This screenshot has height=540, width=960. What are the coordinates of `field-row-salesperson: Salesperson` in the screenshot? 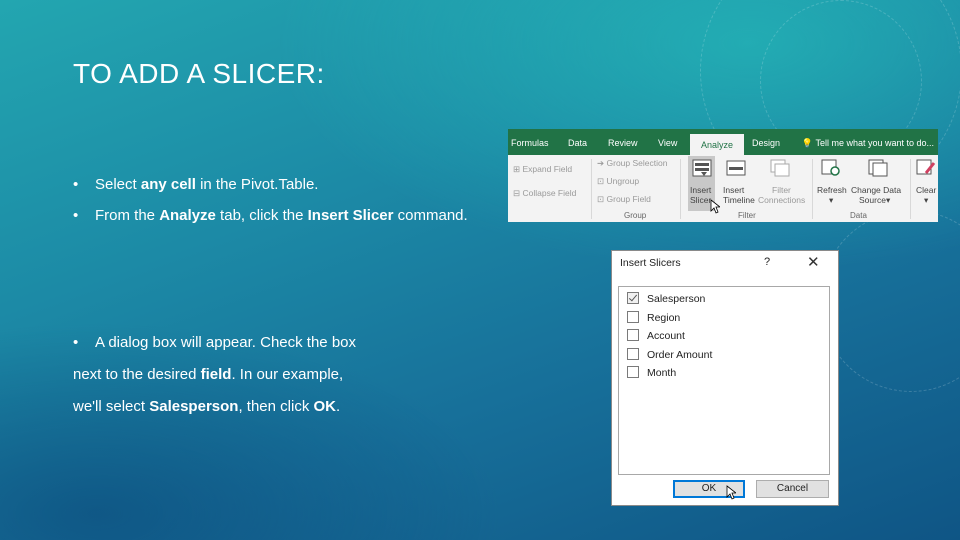 It's located at (666, 300).